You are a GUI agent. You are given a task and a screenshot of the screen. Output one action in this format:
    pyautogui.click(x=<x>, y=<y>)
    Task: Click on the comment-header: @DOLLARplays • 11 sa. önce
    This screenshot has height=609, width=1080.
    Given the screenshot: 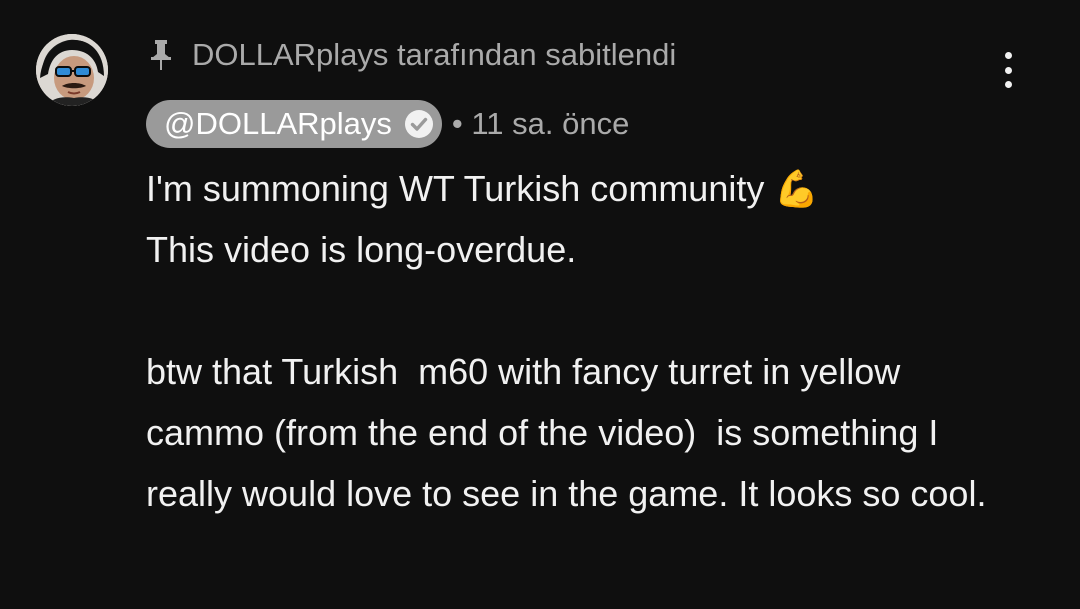 What is the action you would take?
    pyautogui.click(x=387, y=124)
    